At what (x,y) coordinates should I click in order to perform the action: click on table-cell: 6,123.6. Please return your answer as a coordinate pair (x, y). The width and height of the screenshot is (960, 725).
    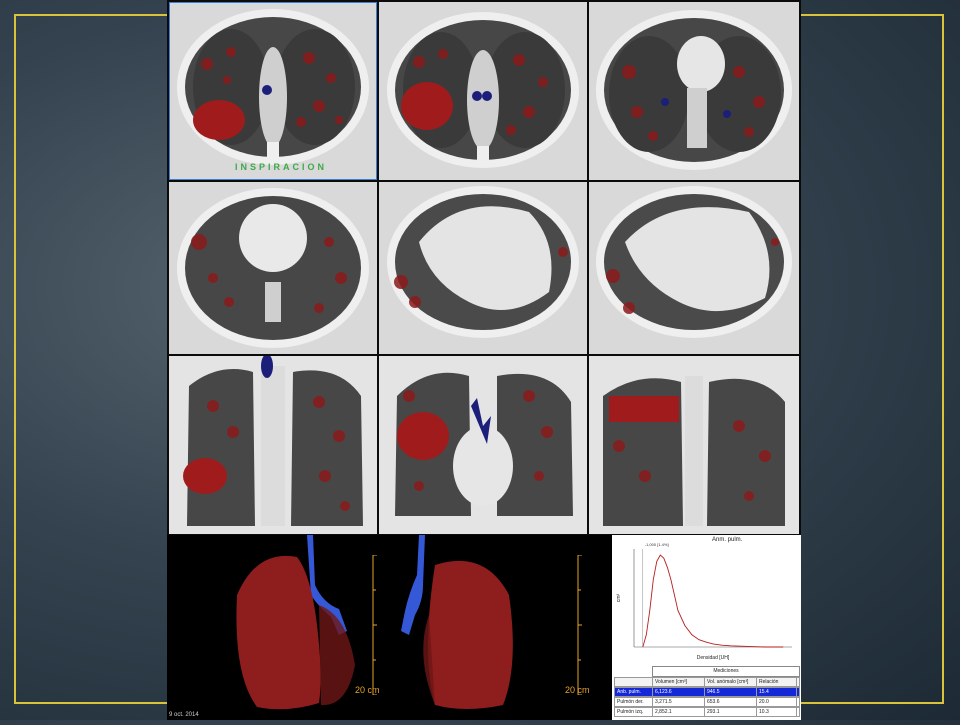
    Looking at the image, I should click on (679, 692).